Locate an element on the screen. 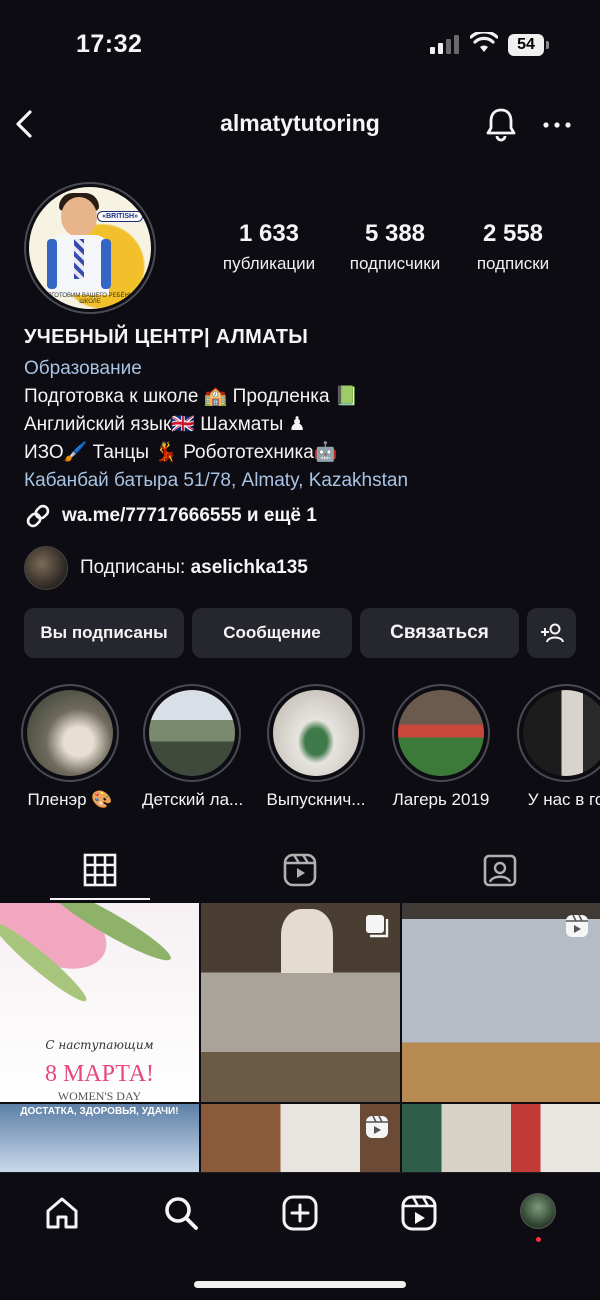 The image size is (600, 1300). profile-website-link: wa.me/77717666555 и ещё 1 is located at coordinates (170, 516).